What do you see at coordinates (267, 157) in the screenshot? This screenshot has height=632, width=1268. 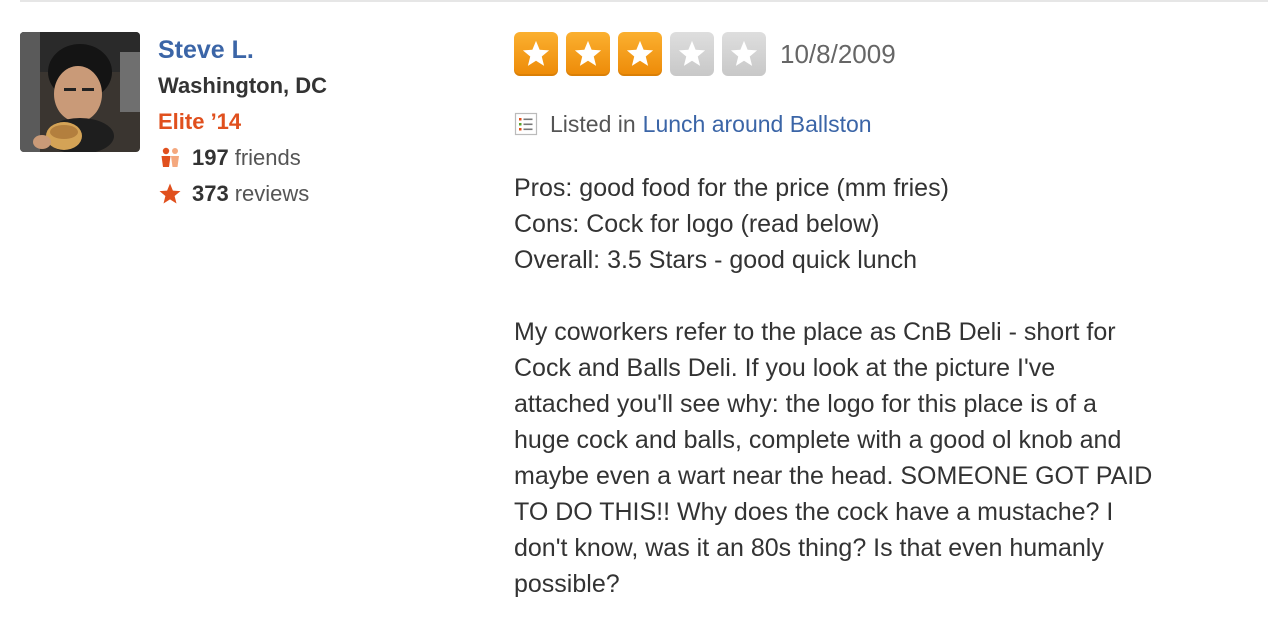 I see `friends-label: friends` at bounding box center [267, 157].